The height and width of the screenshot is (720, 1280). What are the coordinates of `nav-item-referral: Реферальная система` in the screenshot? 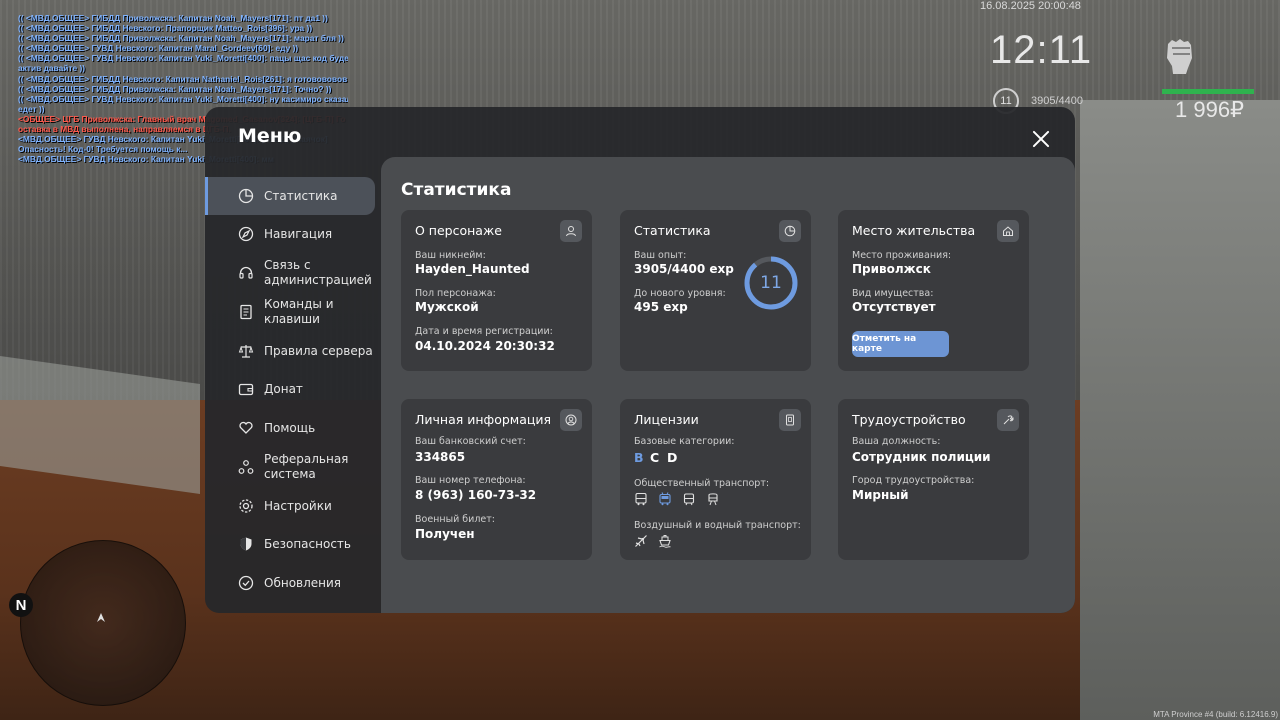 It's located at (290, 467).